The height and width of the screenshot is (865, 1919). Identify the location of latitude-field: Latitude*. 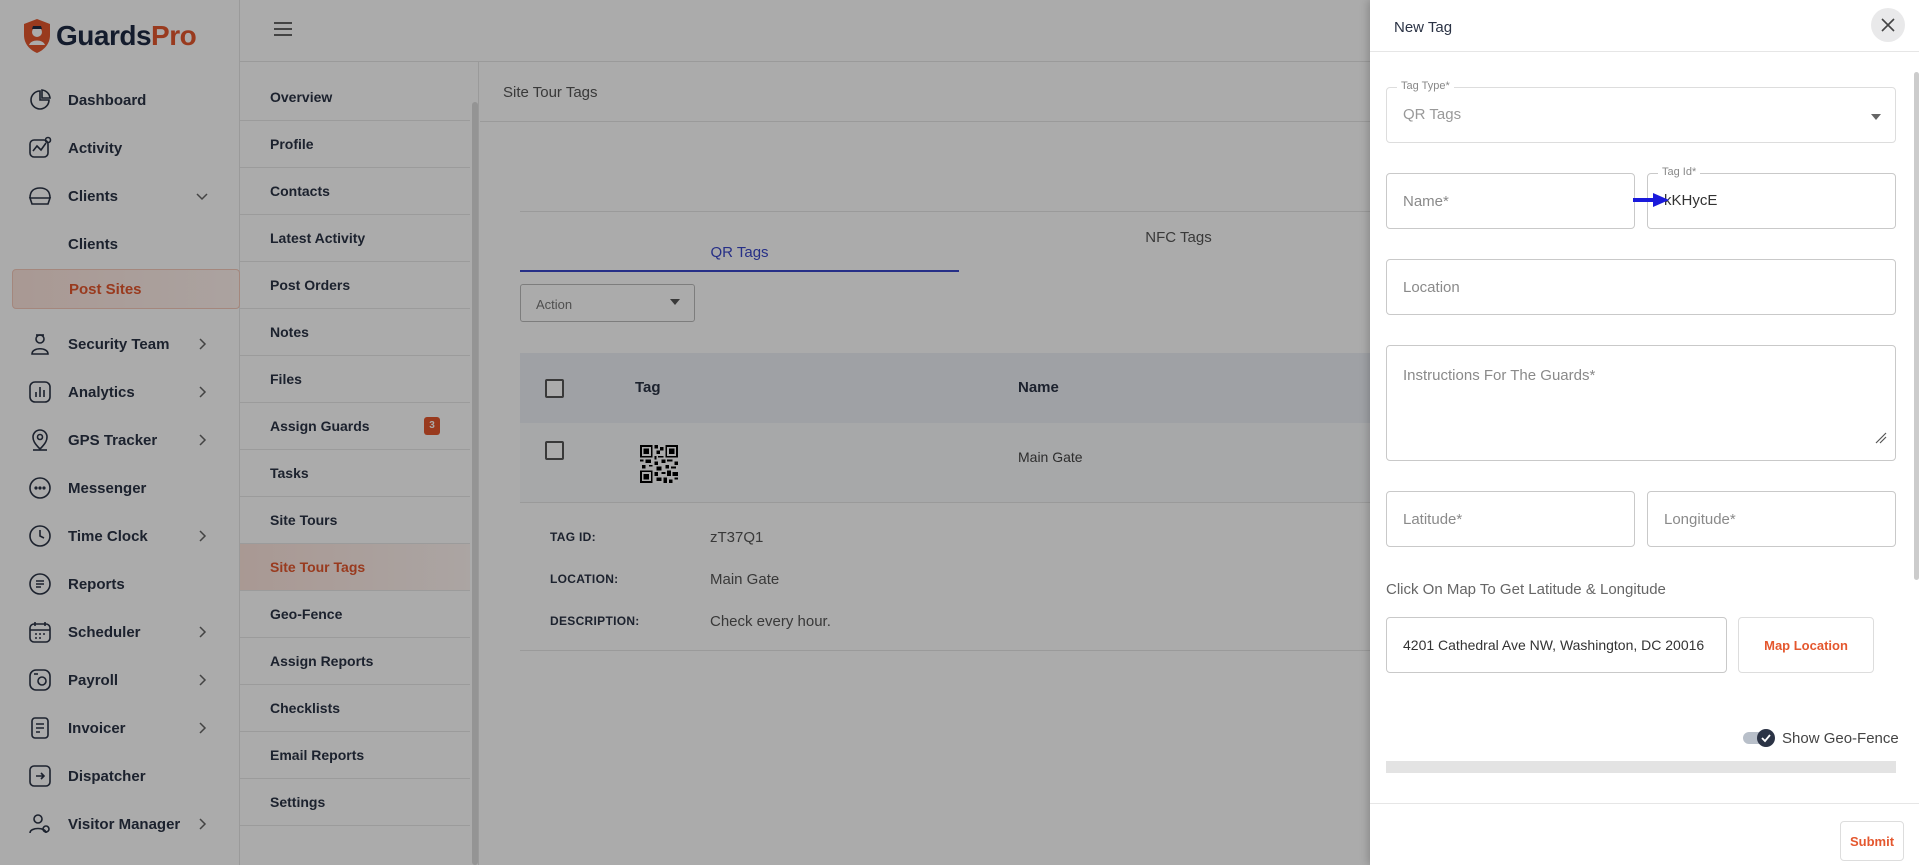
(1510, 519).